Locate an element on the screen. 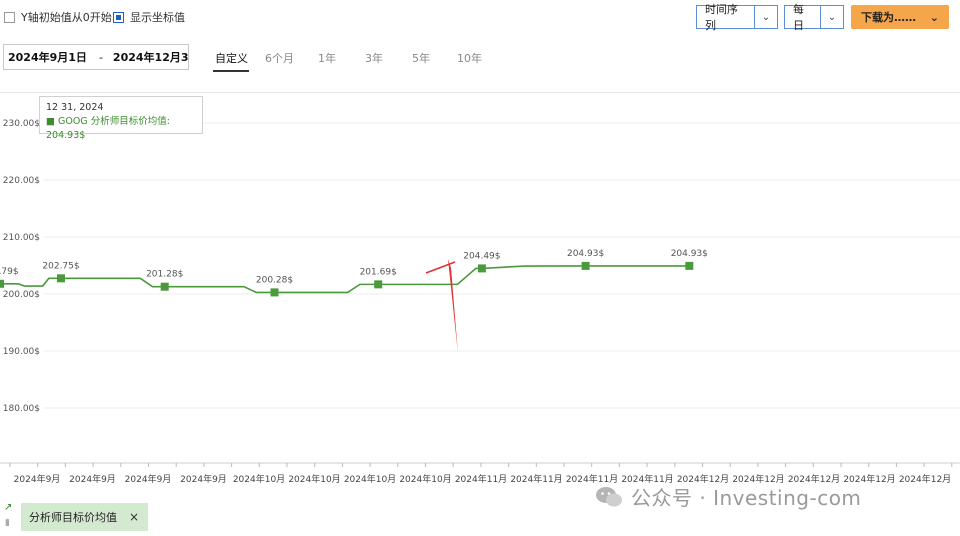  data-label: 202.75$ is located at coordinates (60, 266).